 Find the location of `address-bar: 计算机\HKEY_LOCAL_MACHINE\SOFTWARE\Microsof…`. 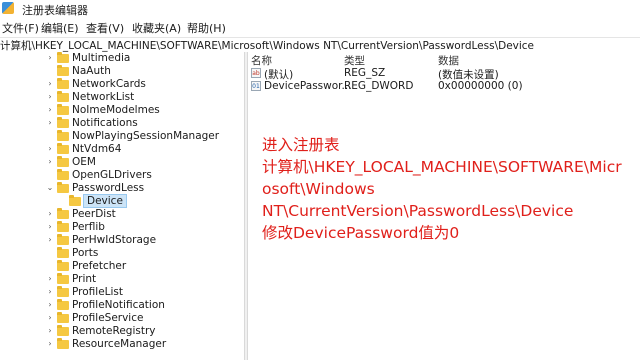

address-bar: 计算机\HKEY_LOCAL_MACHINE\SOFTWARE\Microsof… is located at coordinates (320, 45).